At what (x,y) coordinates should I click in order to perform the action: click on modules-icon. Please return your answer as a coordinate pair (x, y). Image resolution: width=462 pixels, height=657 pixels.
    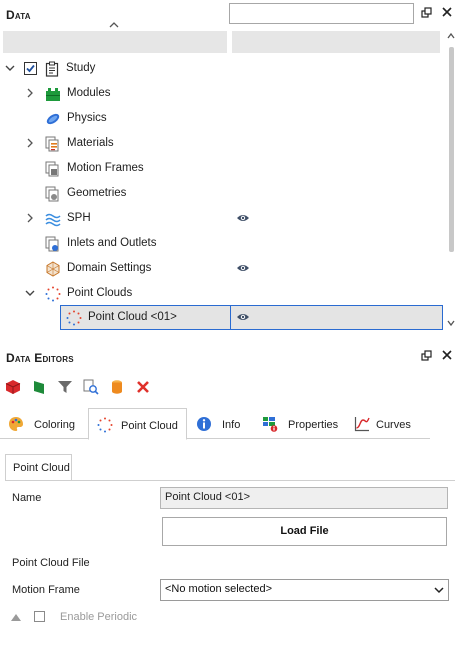
    Looking at the image, I should click on (53, 94).